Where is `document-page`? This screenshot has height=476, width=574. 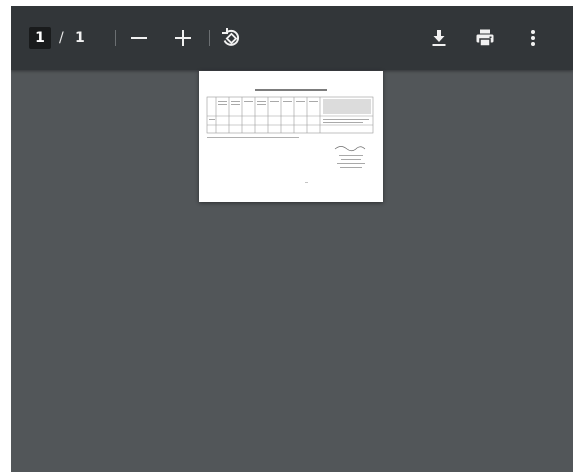 document-page is located at coordinates (291, 136).